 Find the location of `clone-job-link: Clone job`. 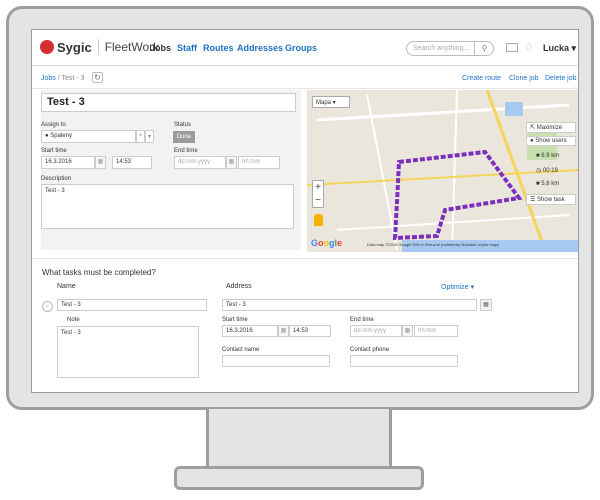

clone-job-link: Clone job is located at coordinates (524, 78).